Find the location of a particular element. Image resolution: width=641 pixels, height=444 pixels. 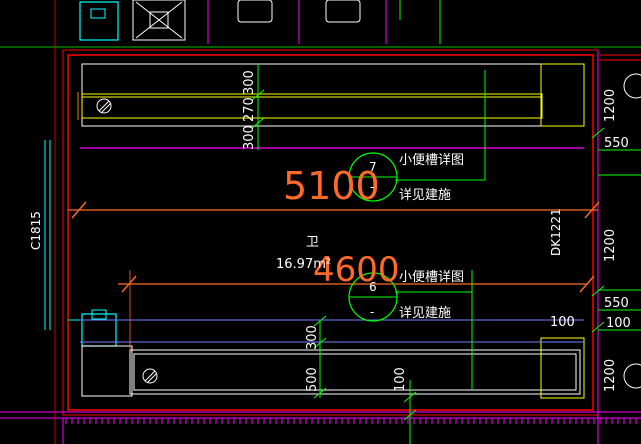

dim-right-550b: 550 is located at coordinates (616, 303).